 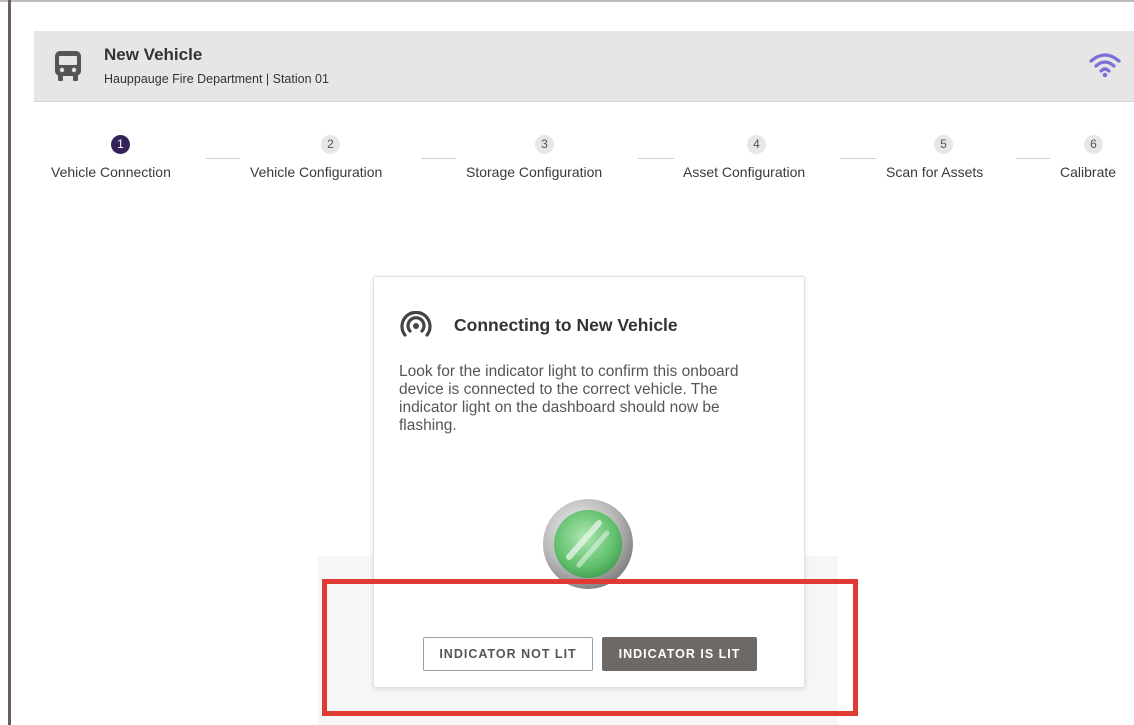 What do you see at coordinates (566, 325) in the screenshot?
I see `card-title: Connecting to New Vehicle` at bounding box center [566, 325].